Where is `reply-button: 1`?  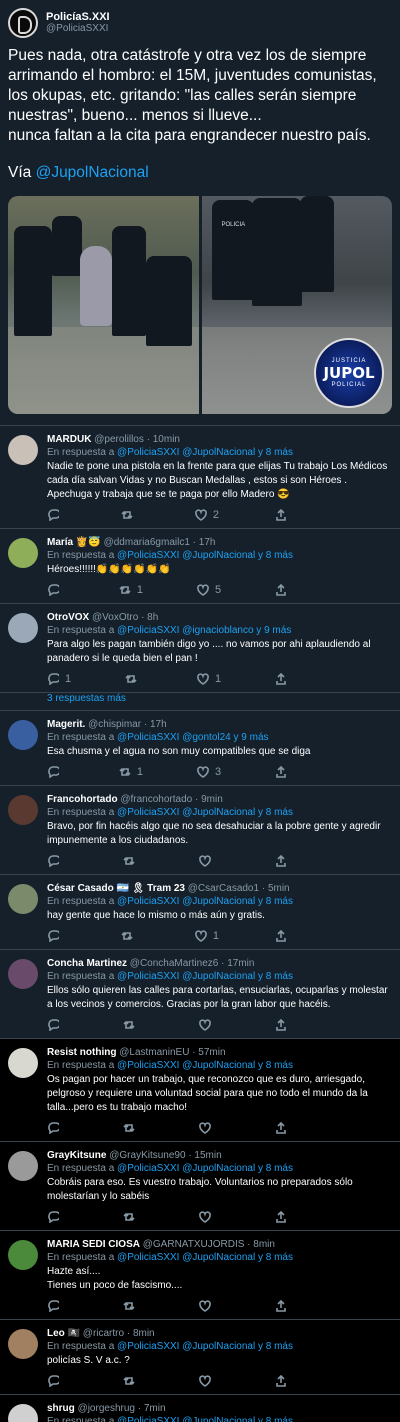 reply-button: 1 is located at coordinates (59, 679).